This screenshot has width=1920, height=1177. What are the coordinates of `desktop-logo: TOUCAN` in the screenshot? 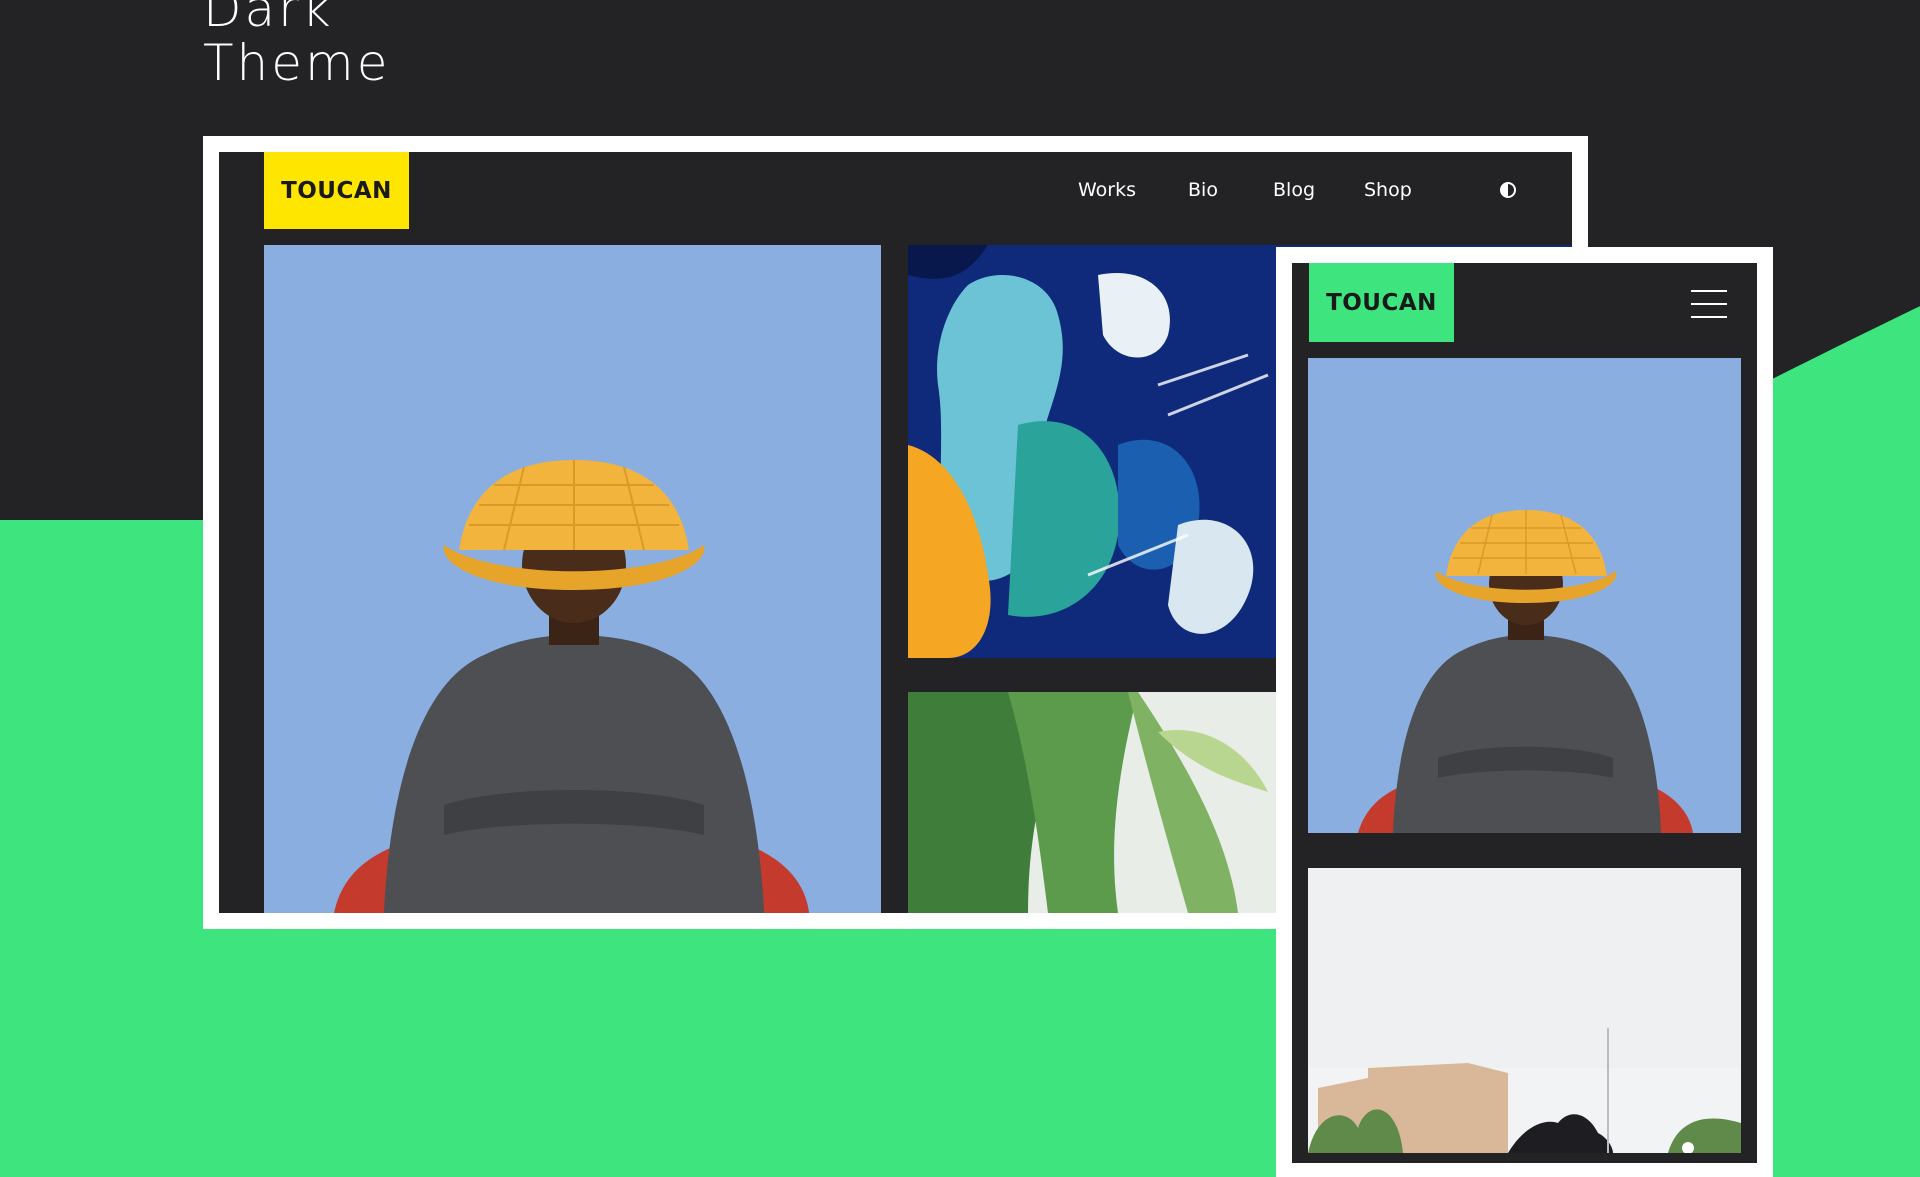 It's located at (336, 190).